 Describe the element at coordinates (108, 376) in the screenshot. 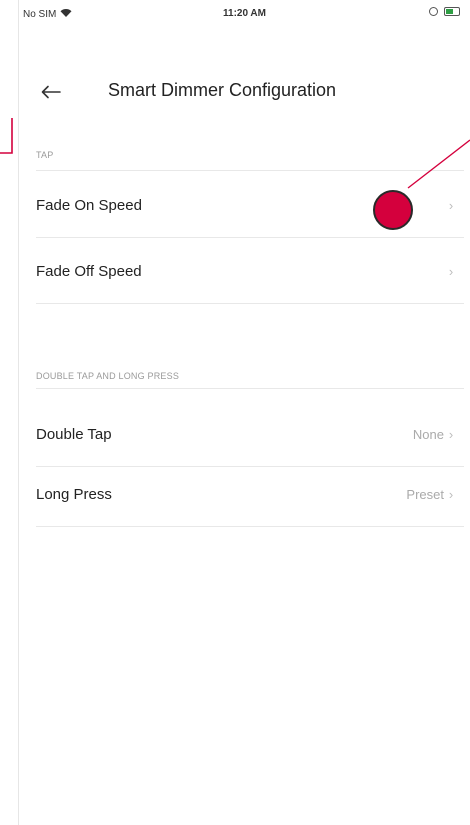

I see `section-header-double-tap: DOUBLE TAP AND LONG PRESS` at that location.